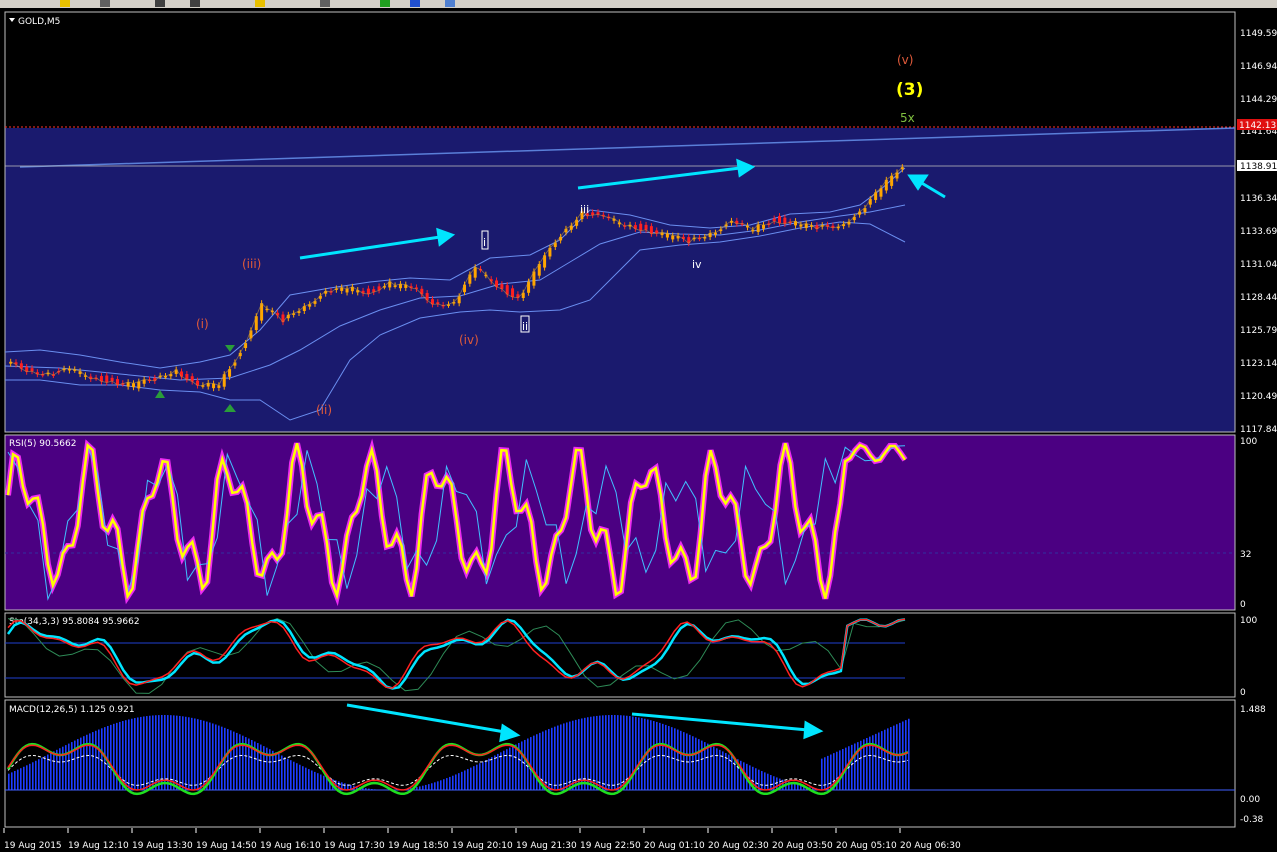  Describe the element at coordinates (905, 60) in the screenshot. I see `wave-label-v: (v)` at that location.